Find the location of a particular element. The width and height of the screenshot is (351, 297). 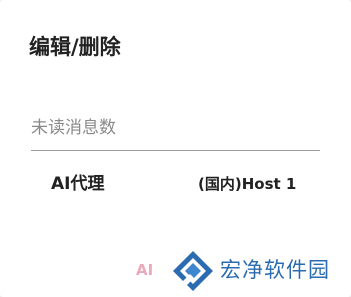

ai-proxy-value: (国内)Host 1 is located at coordinates (247, 184).